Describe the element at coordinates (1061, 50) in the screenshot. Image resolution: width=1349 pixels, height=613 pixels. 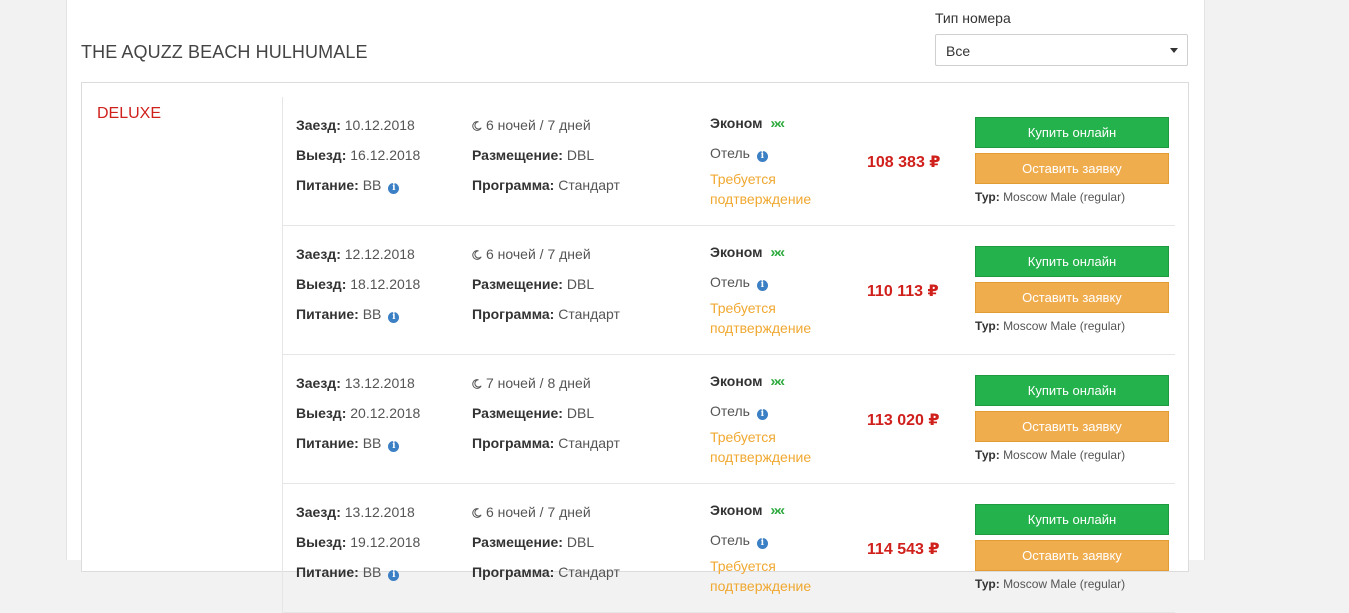
I see `room-type-select: Все` at that location.